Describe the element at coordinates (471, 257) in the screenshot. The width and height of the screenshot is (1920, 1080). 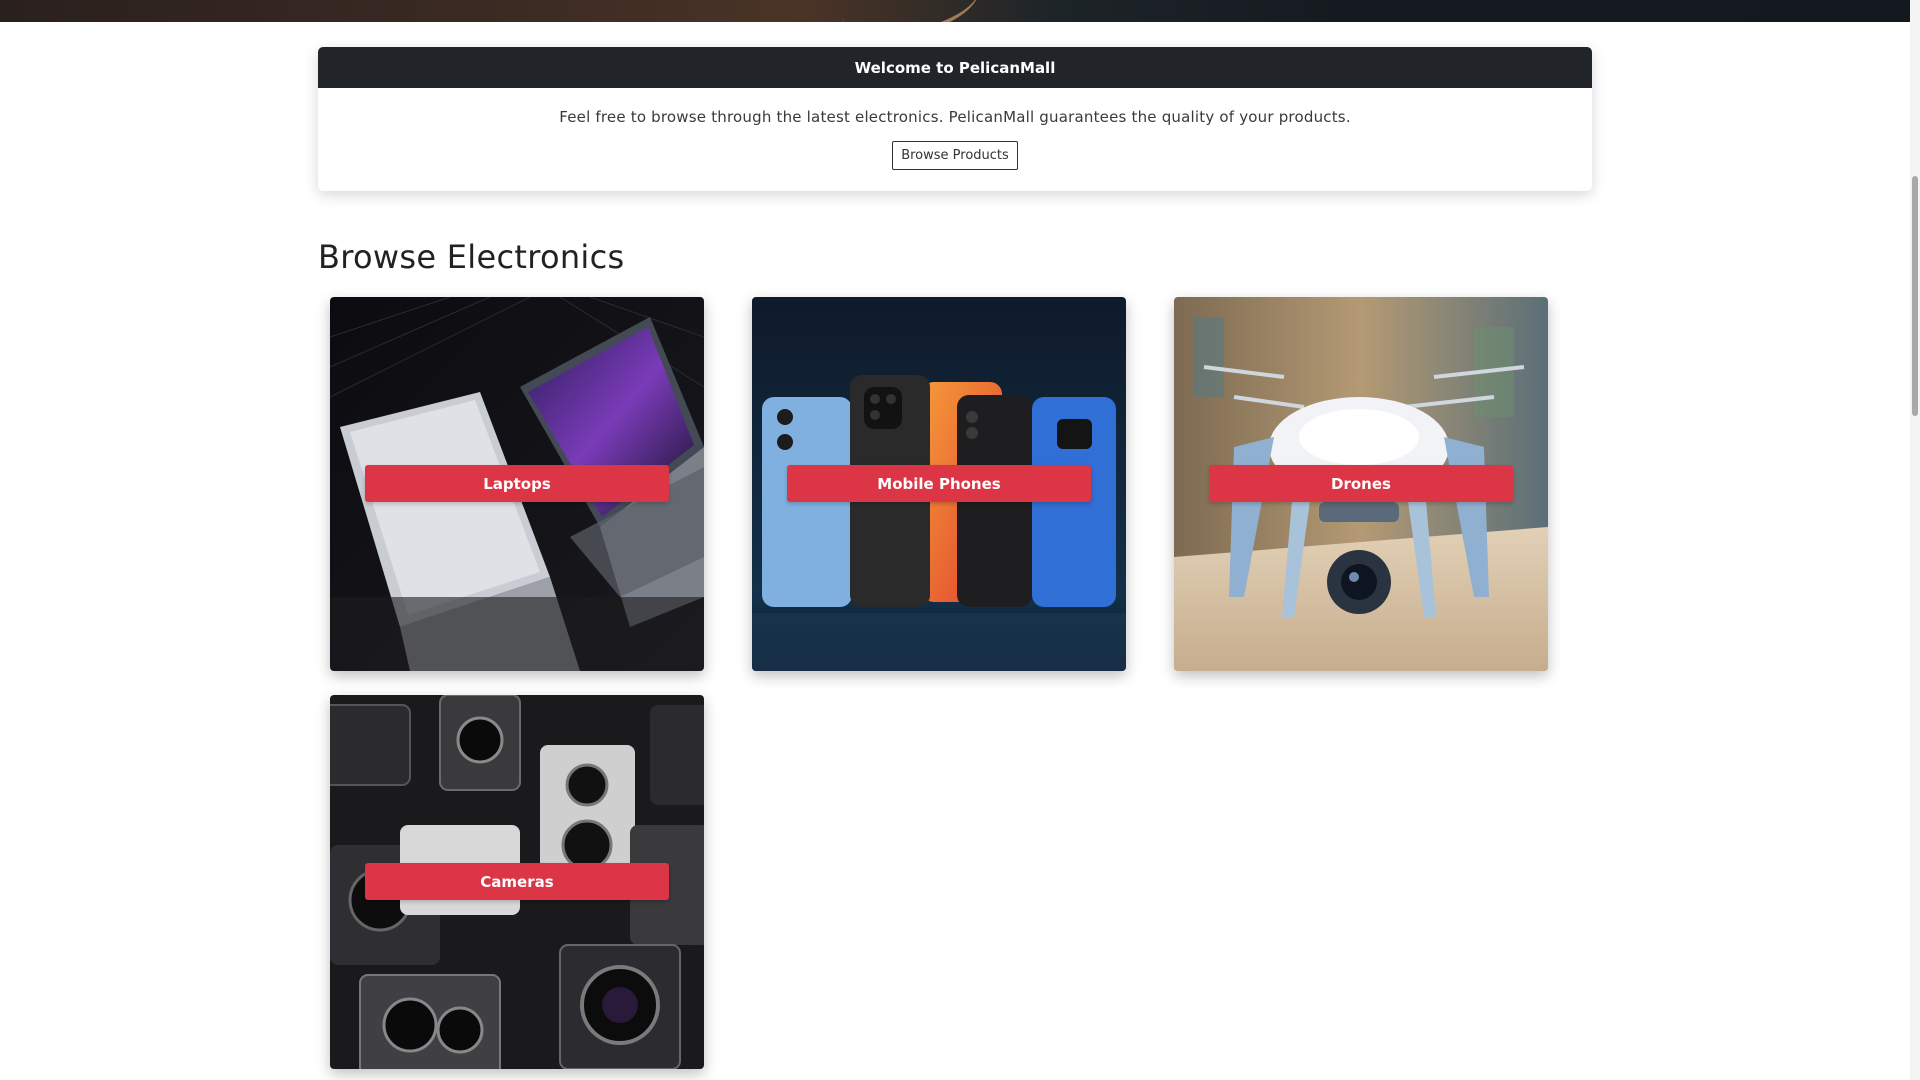
I see `section-title: Browse Electronics` at that location.